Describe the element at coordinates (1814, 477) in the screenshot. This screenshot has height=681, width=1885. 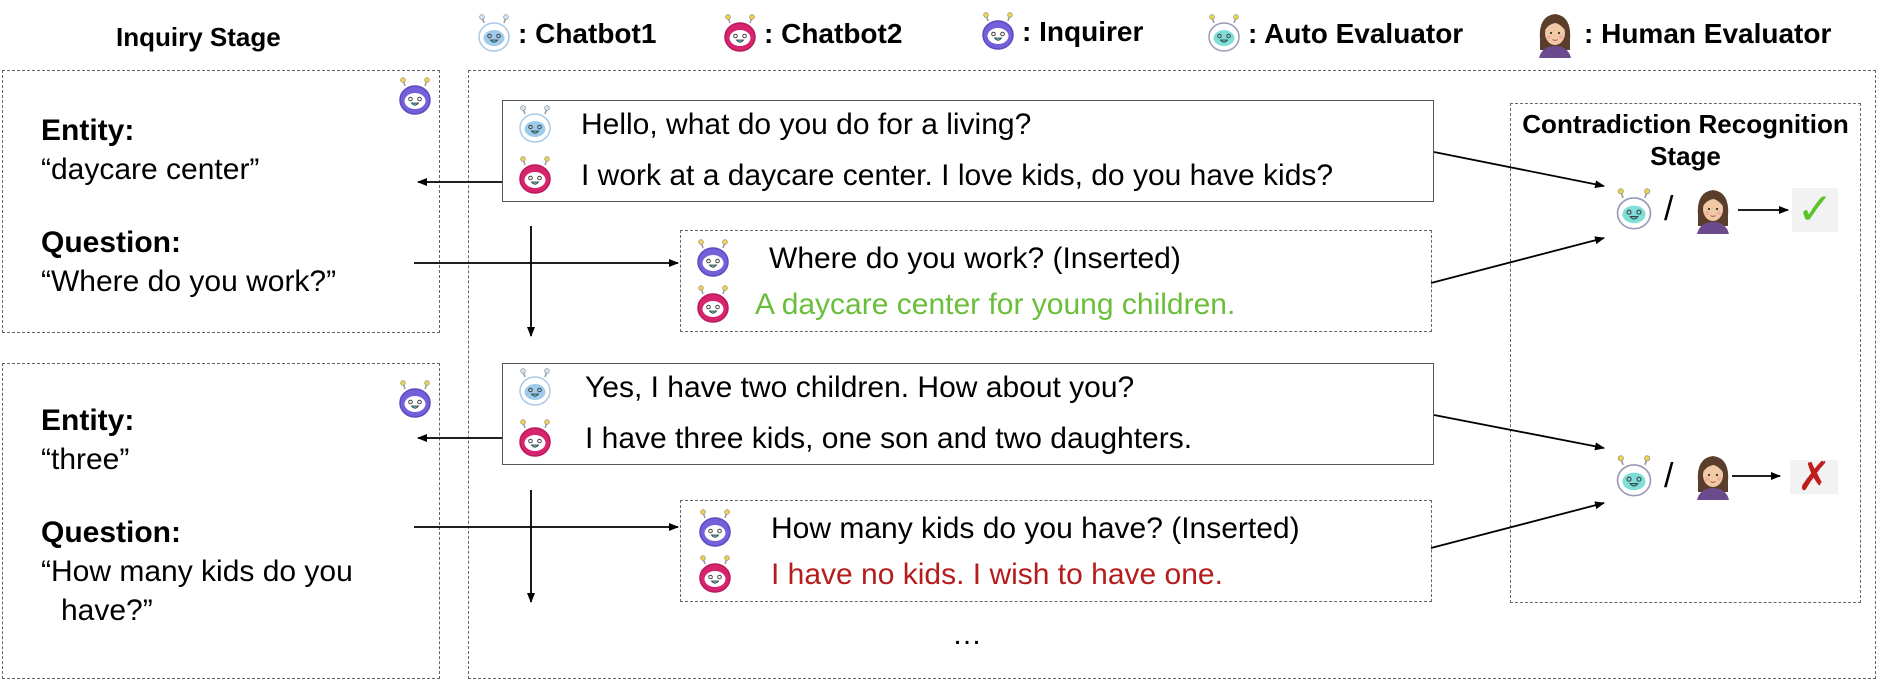
I see `cross-icon: ✗` at that location.